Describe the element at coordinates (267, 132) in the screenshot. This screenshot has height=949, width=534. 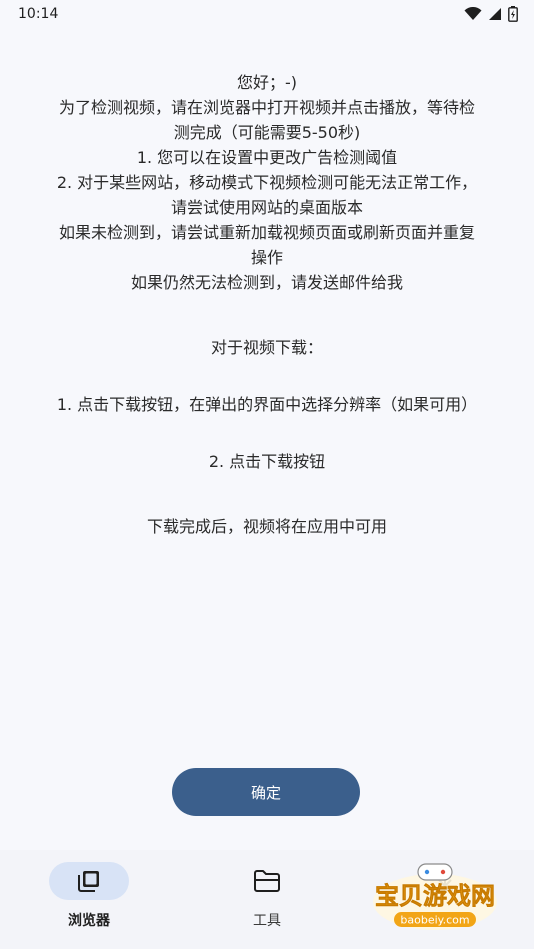
I see `instruction-line: 测完成（可能需要5-50秒)` at that location.